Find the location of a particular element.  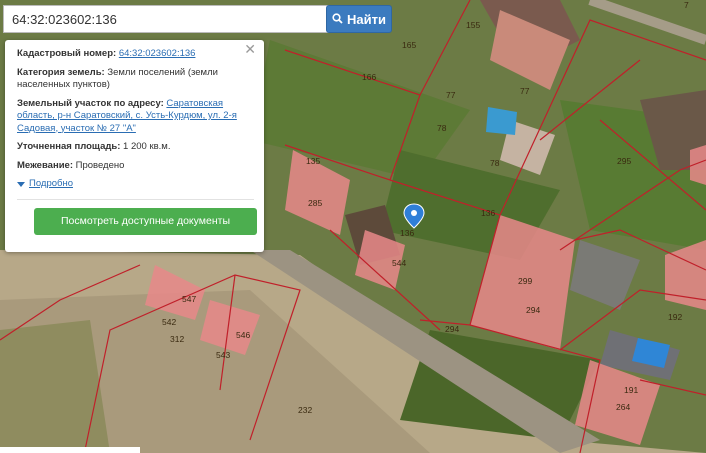

triangle-down-icon is located at coordinates (21, 184).